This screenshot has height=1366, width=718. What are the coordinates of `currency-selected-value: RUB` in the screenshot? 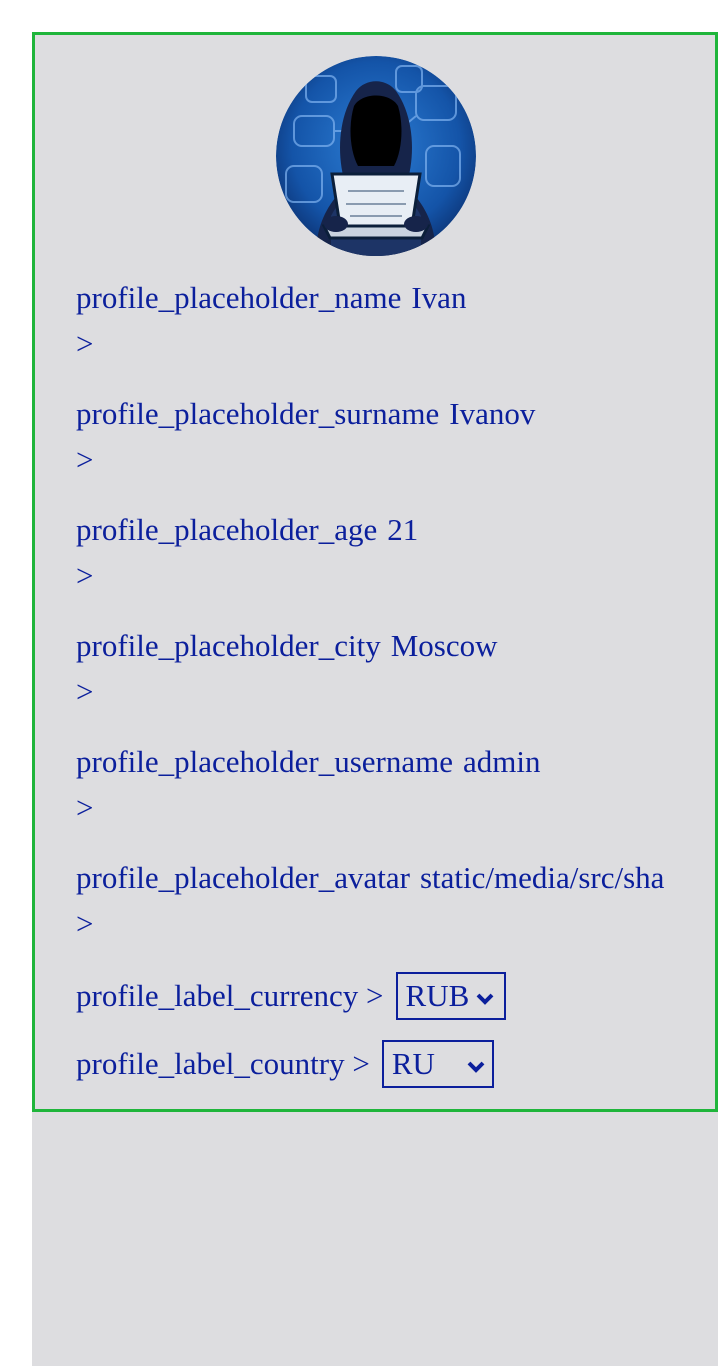 It's located at (437, 995).